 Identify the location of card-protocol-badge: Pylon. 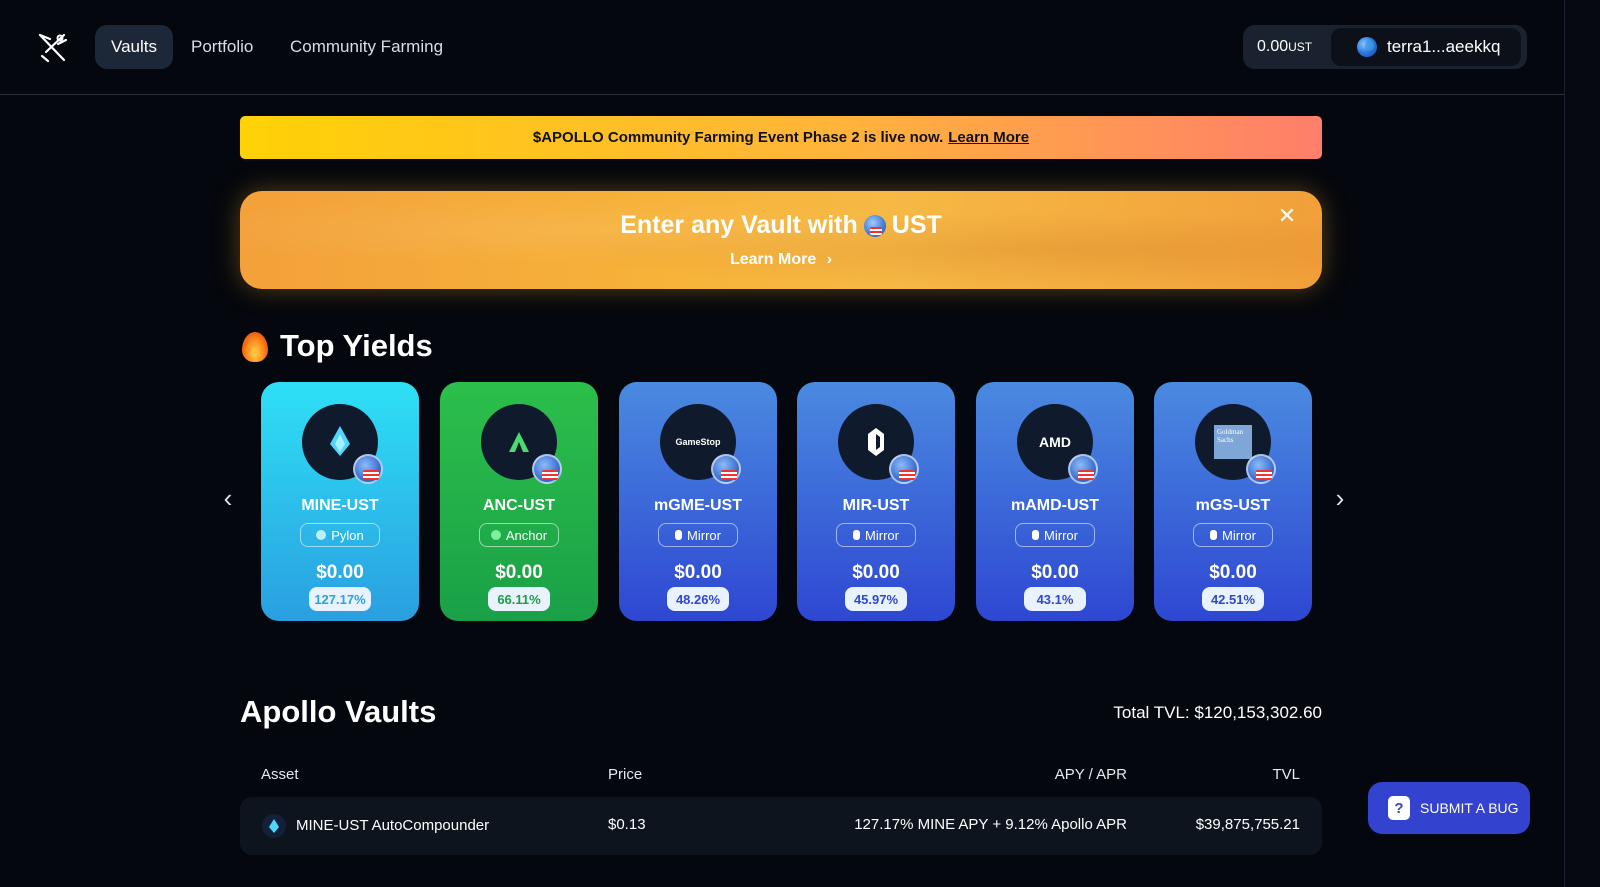
(340, 535).